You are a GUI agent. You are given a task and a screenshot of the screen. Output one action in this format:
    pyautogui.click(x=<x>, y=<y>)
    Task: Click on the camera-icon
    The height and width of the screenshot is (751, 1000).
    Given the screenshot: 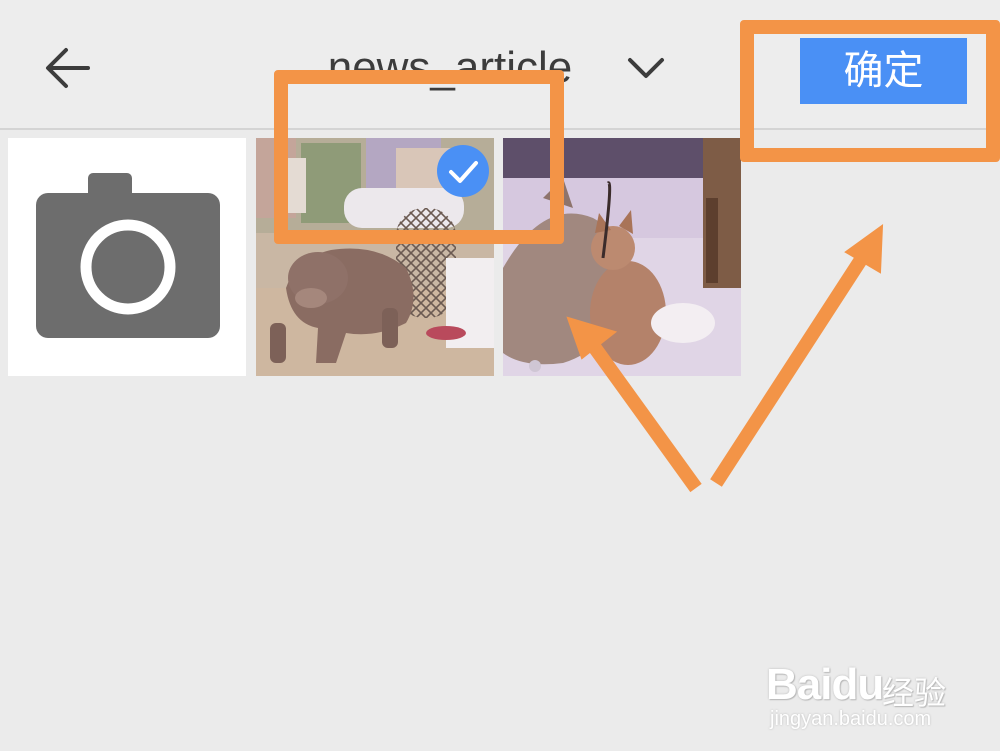 What is the action you would take?
    pyautogui.click(x=128, y=255)
    